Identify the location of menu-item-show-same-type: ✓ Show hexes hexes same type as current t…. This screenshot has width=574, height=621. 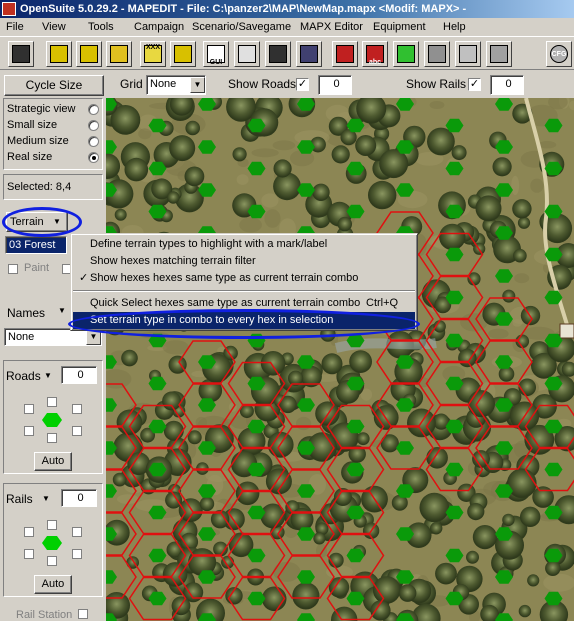
(244, 278).